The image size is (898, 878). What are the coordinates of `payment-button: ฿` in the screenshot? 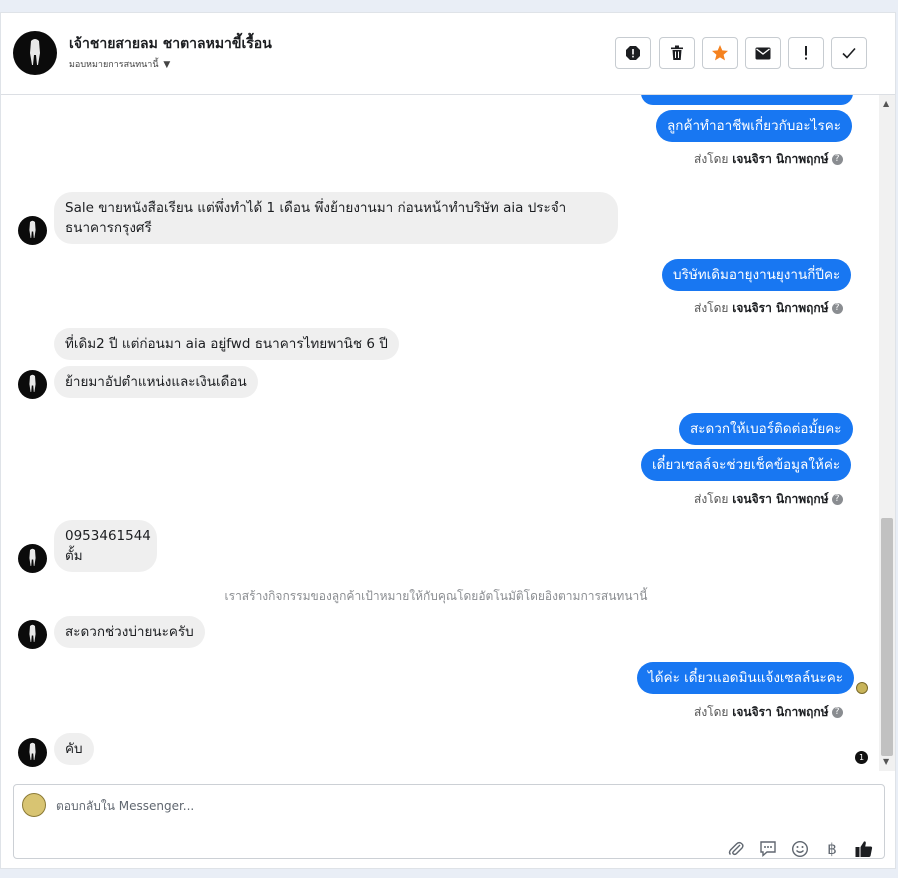 It's located at (832, 849).